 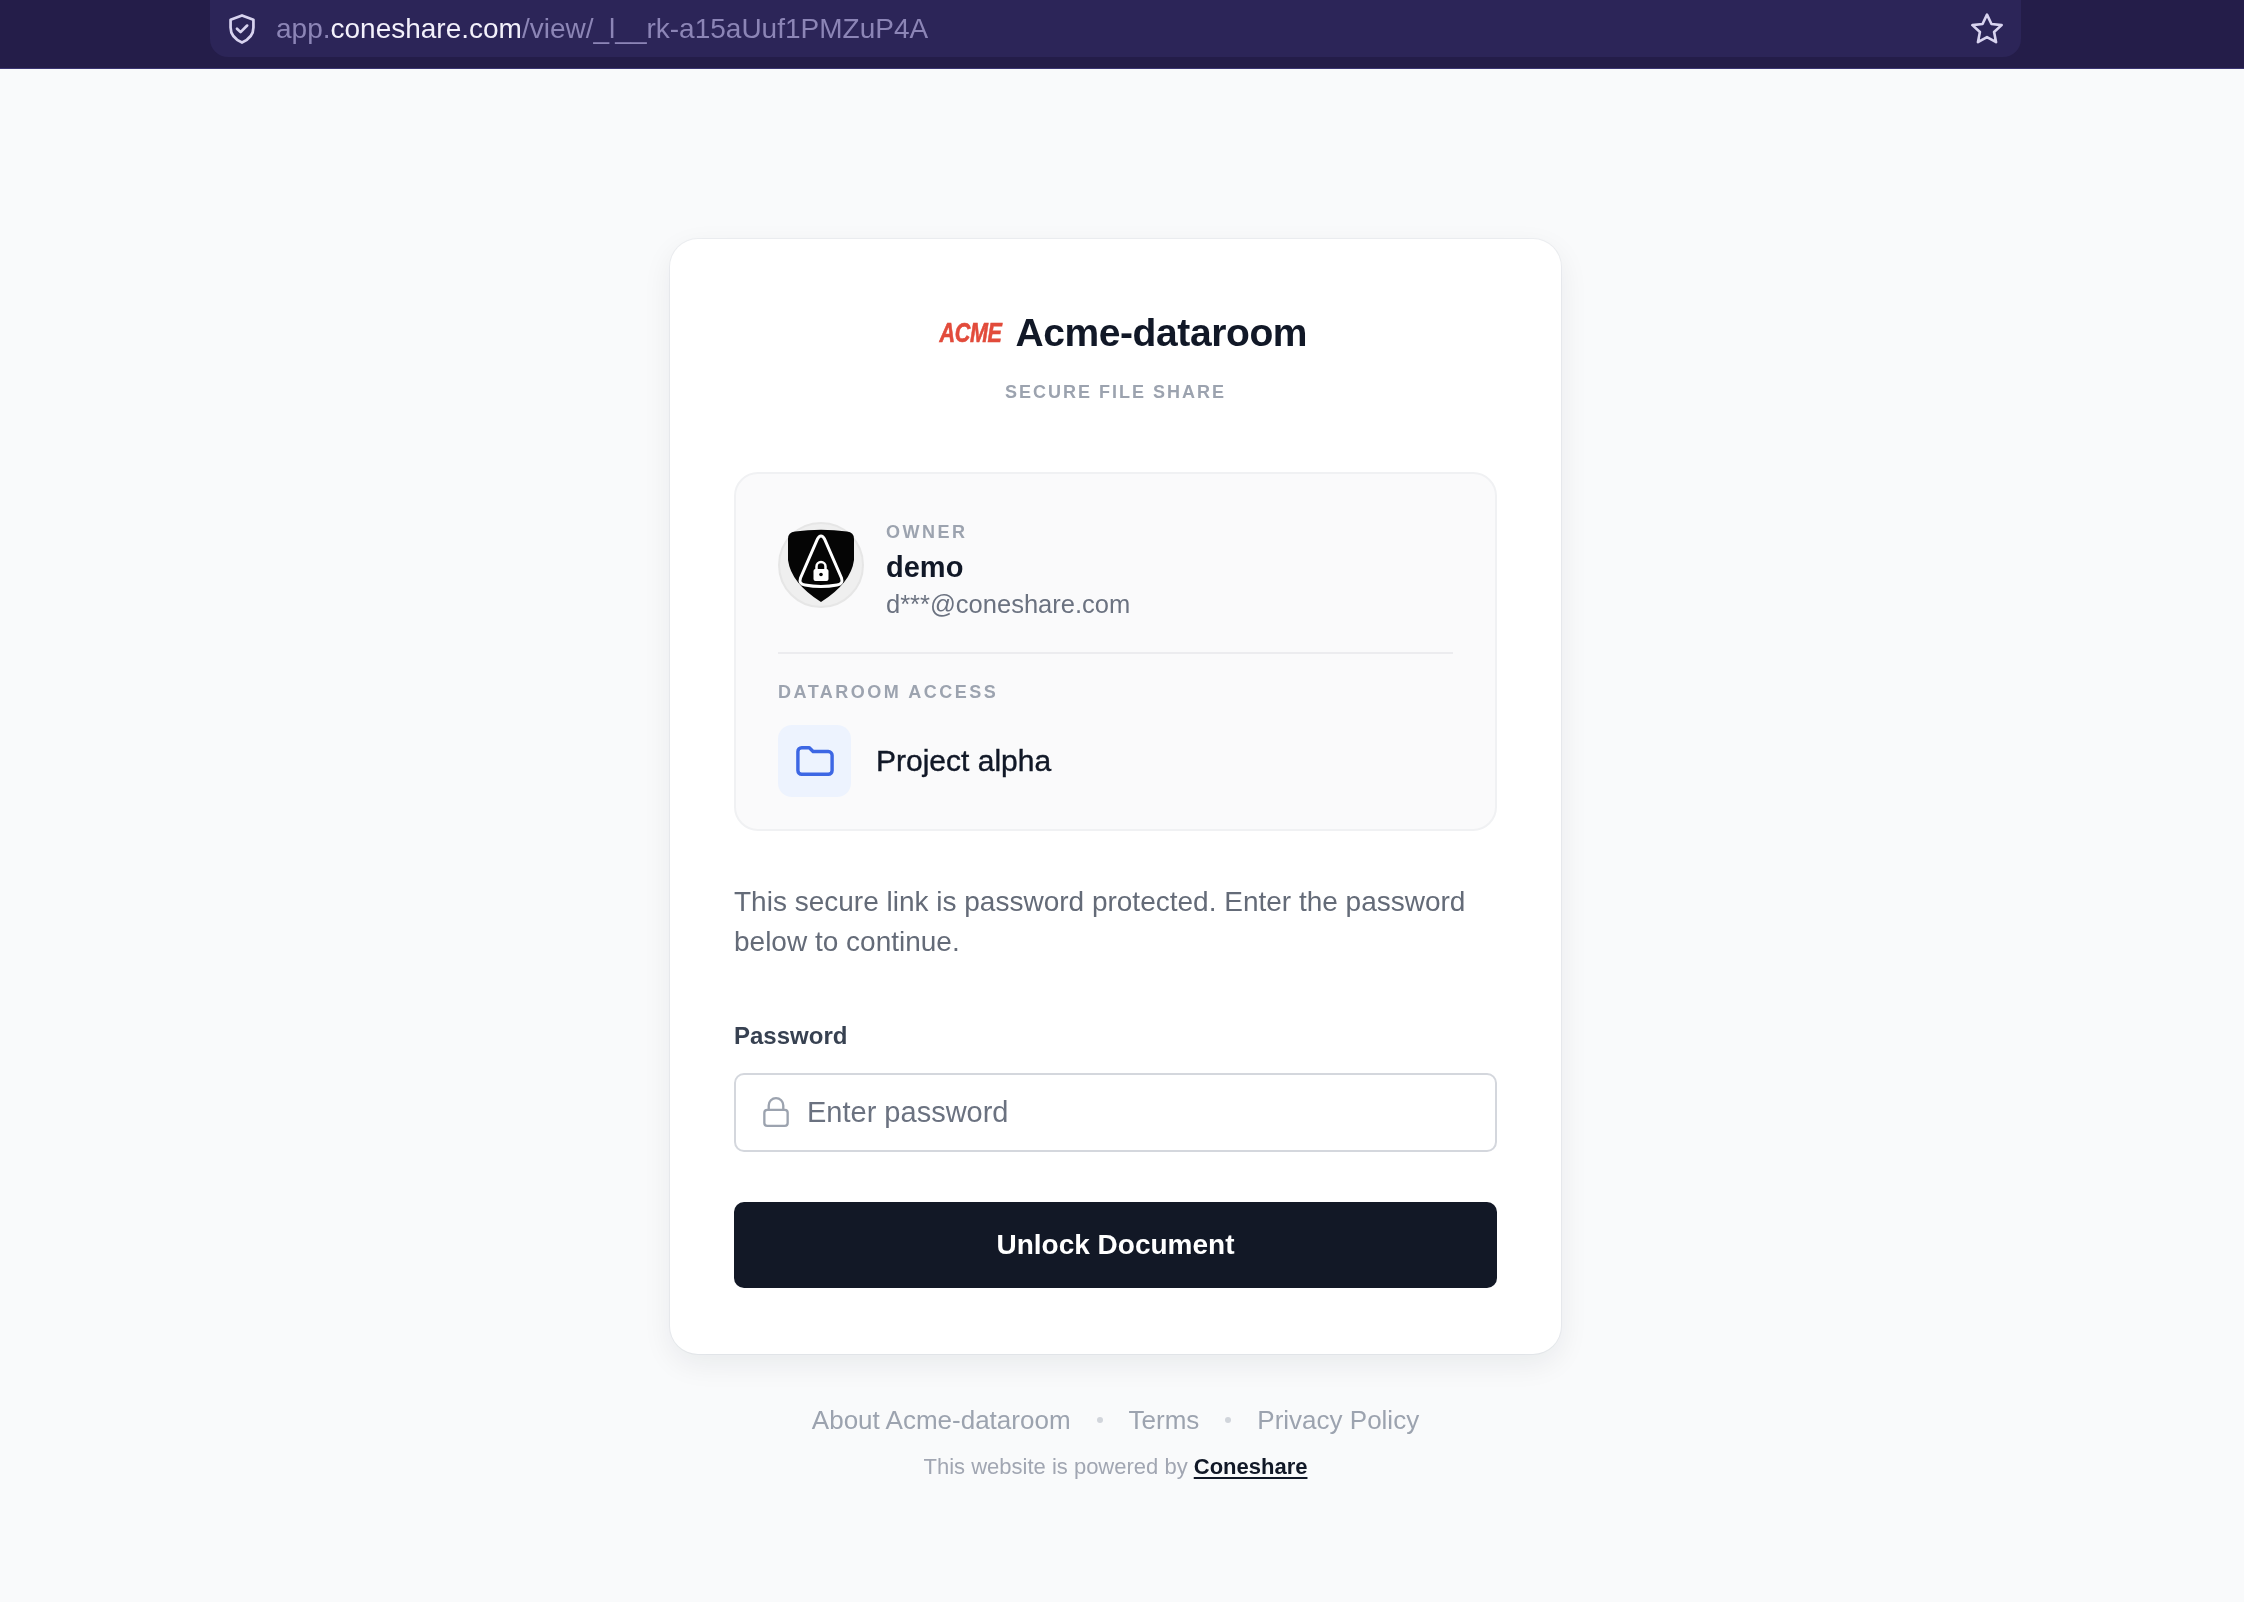 What do you see at coordinates (602, 28) in the screenshot?
I see `url-field: app.coneshare.com/view/_l__rk-a15aUuf1PMZuP4A` at bounding box center [602, 28].